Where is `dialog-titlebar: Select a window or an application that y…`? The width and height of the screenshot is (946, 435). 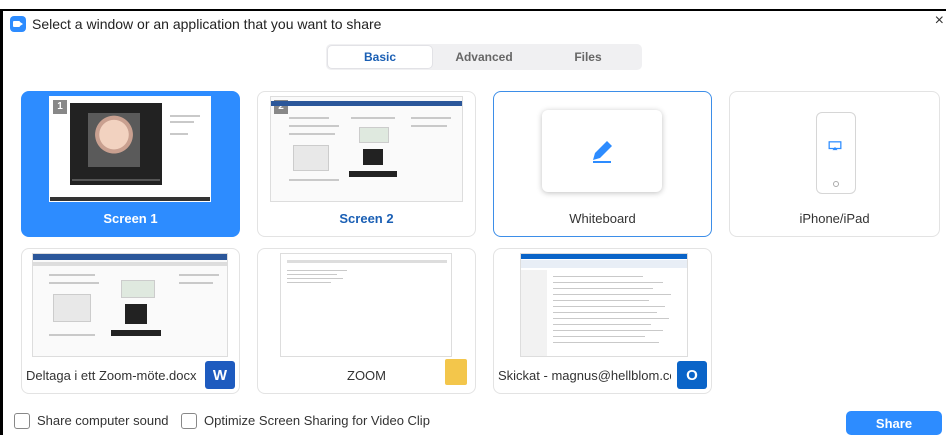 dialog-titlebar: Select a window or an application that y… is located at coordinates (195, 24).